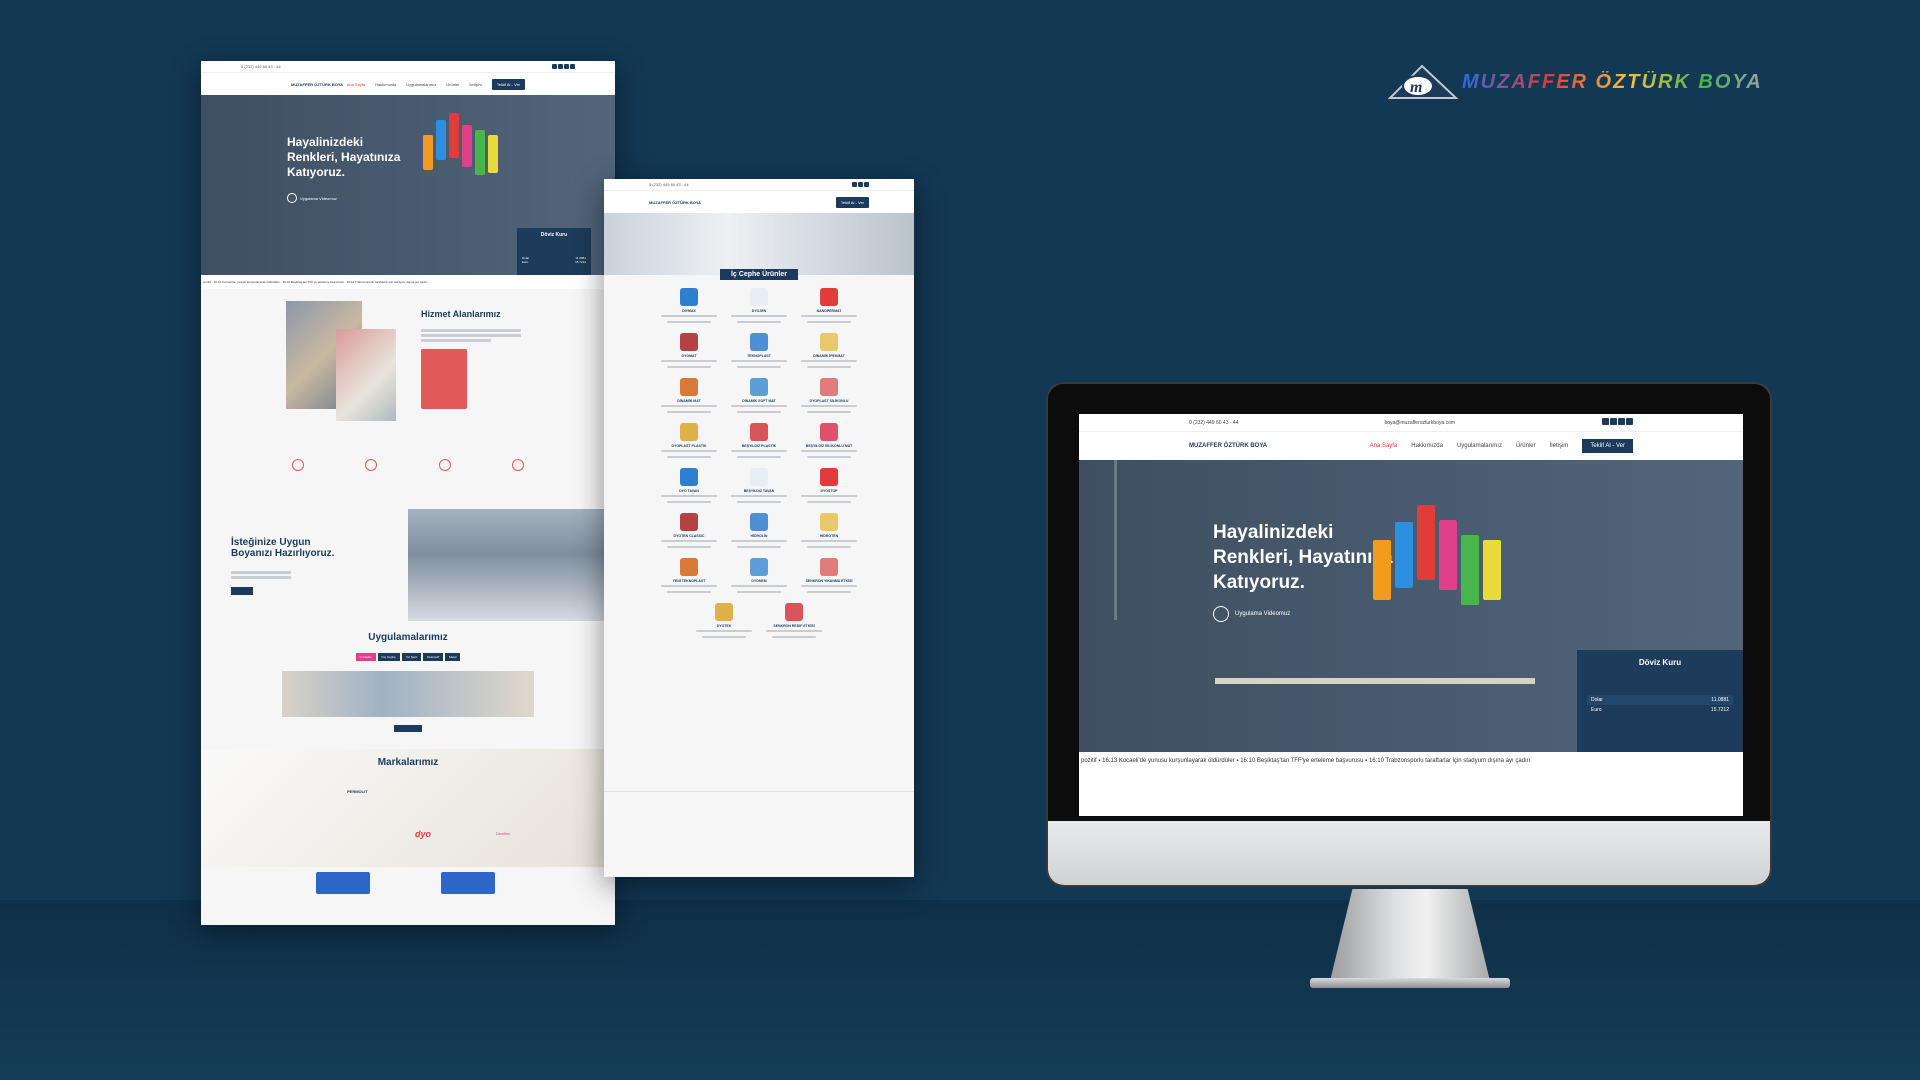  Describe the element at coordinates (689, 356) in the screenshot. I see `product-name: DYOMAT` at that location.